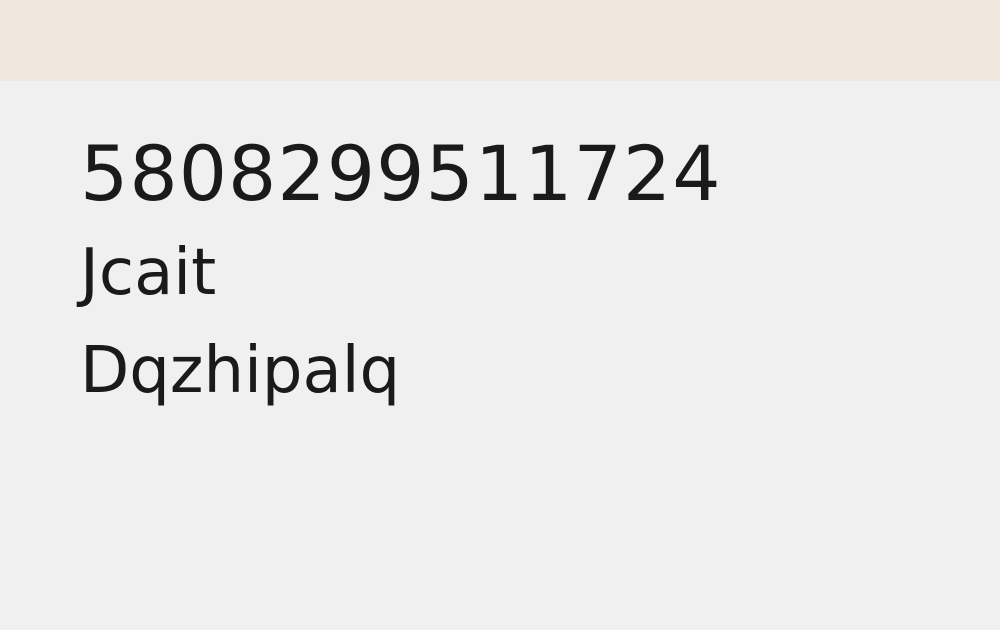 The image size is (1000, 630). What do you see at coordinates (148, 273) in the screenshot?
I see `first-name-text: Jcait` at bounding box center [148, 273].